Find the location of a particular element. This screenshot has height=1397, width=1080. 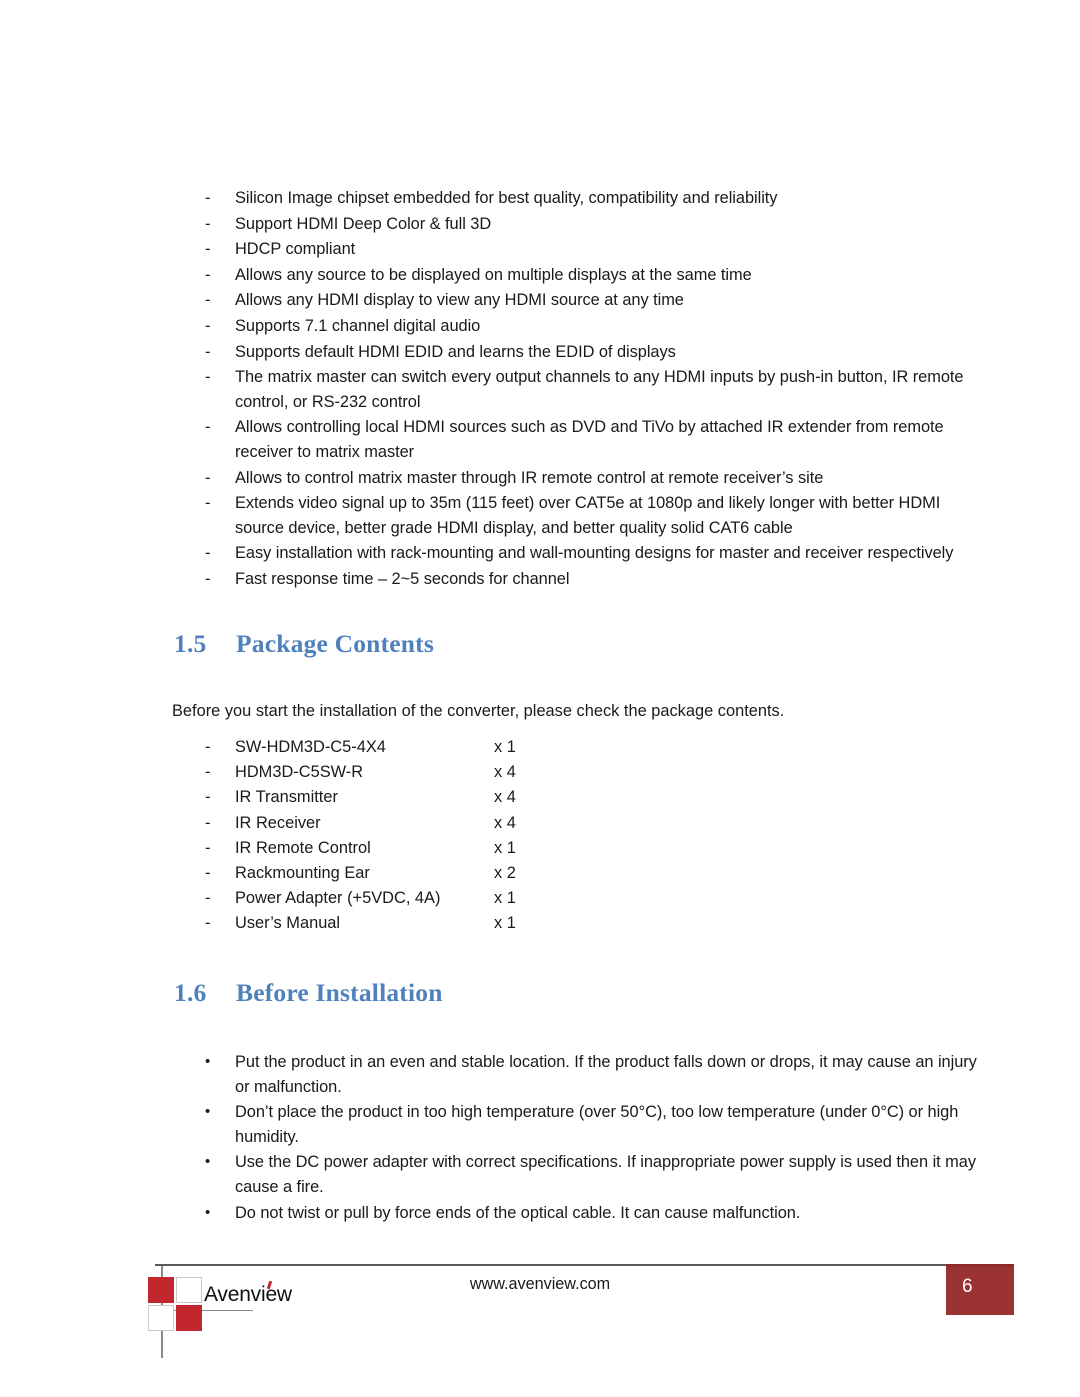

section-heading-before-installation: 1.6 Before Installation is located at coordinates (308, 993).